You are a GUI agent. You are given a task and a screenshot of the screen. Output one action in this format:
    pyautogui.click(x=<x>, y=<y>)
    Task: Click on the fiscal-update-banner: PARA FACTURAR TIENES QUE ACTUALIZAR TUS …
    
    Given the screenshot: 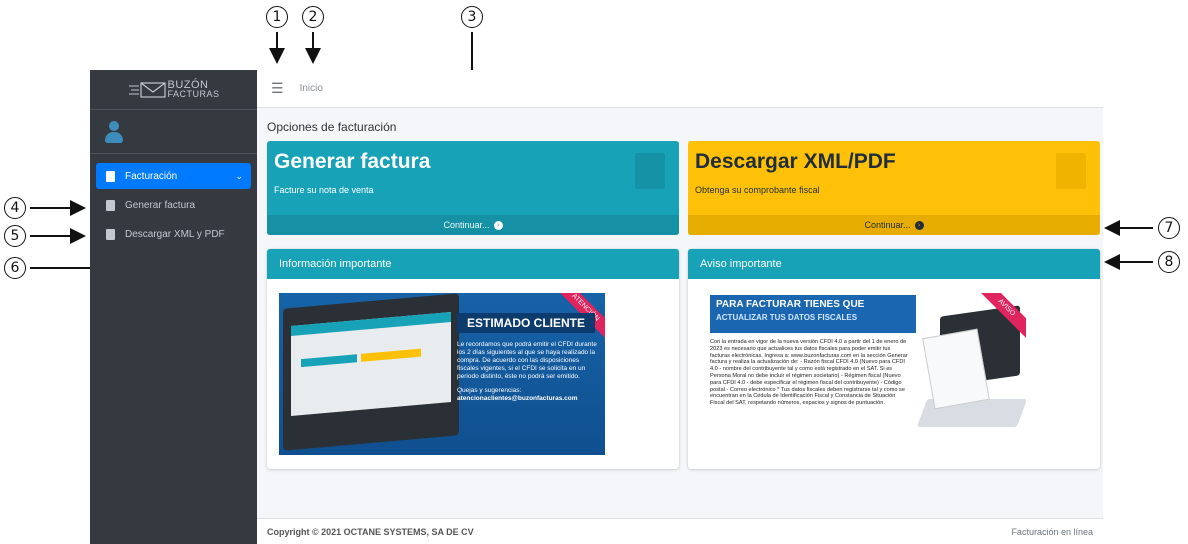 What is the action you would take?
    pyautogui.click(x=863, y=374)
    